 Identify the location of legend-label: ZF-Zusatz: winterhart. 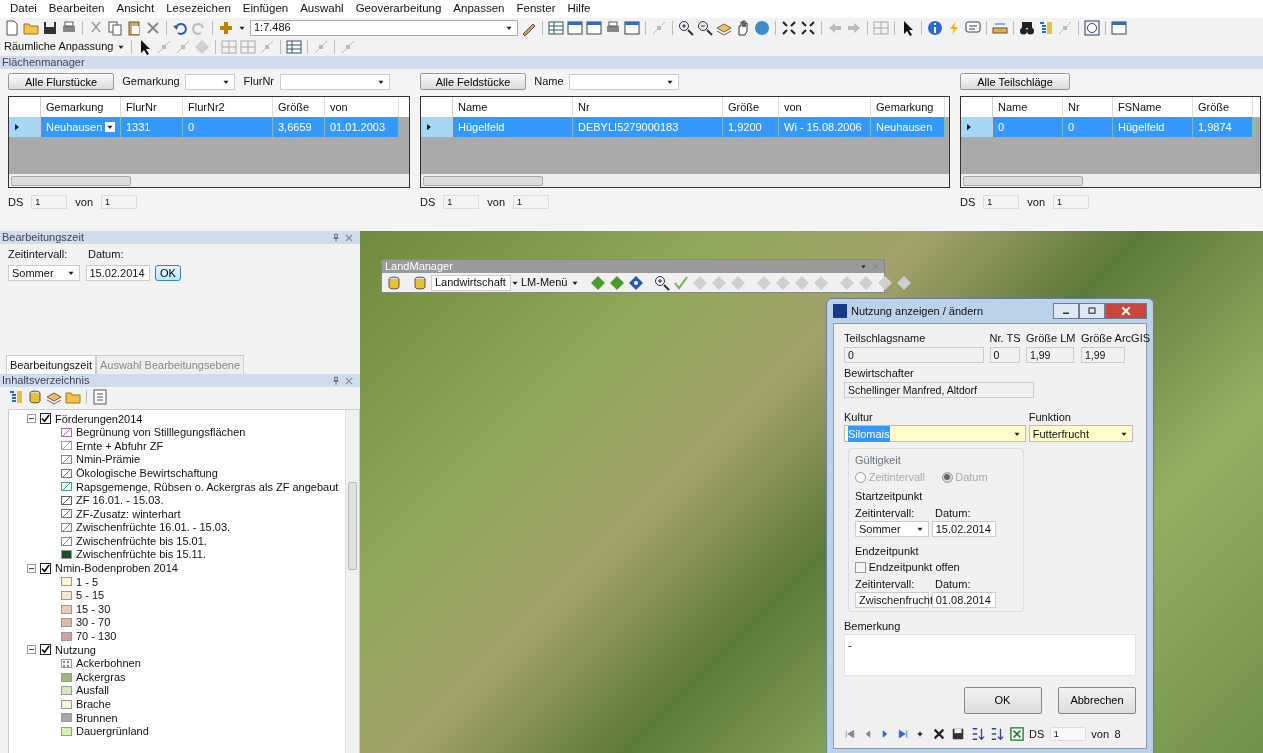
(128, 514).